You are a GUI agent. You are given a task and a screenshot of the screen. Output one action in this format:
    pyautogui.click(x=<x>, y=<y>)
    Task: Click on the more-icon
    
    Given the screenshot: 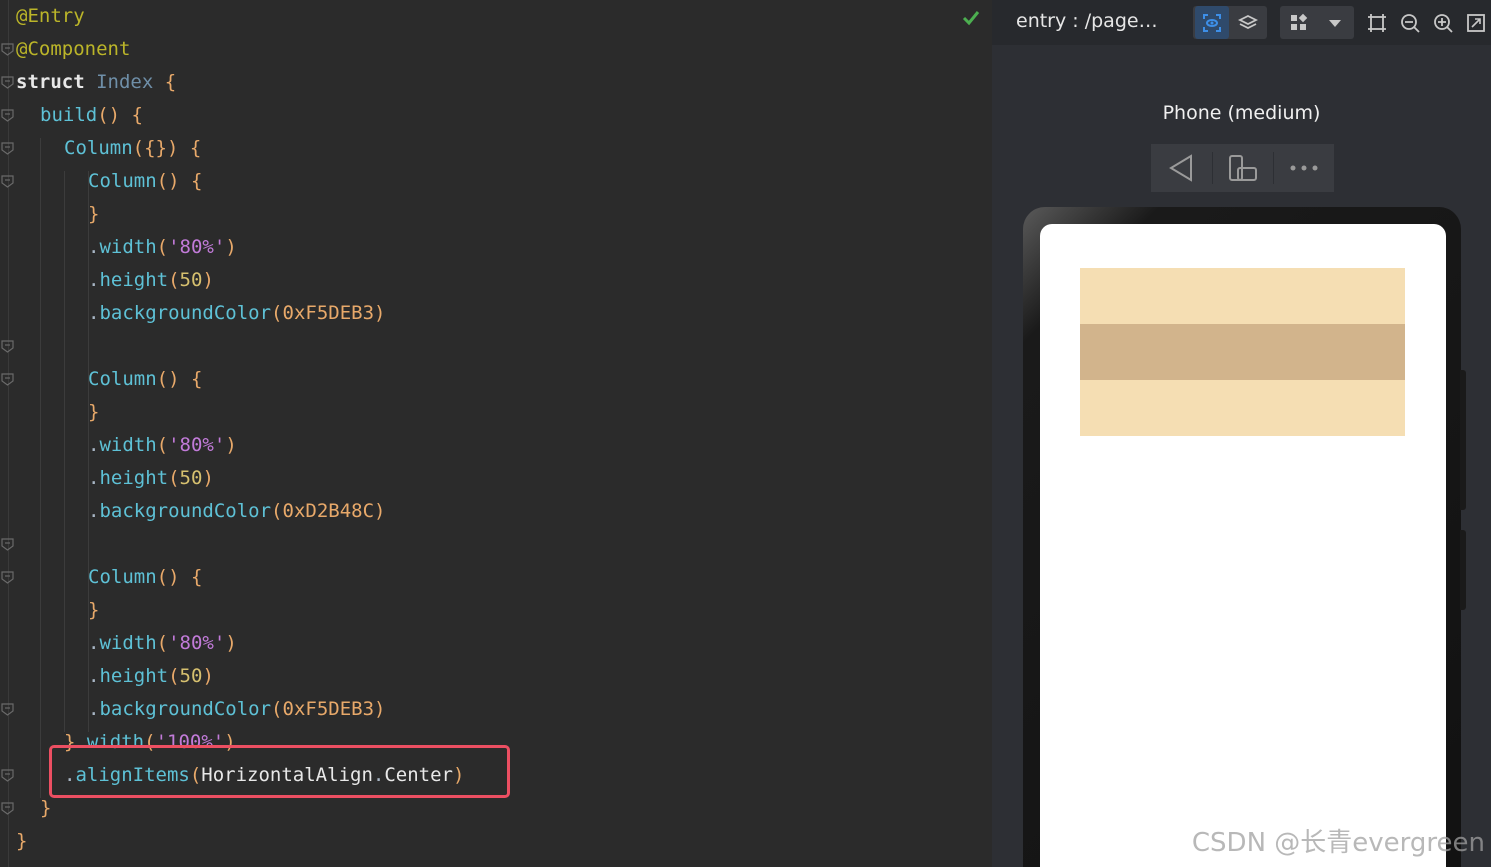 What is the action you would take?
    pyautogui.click(x=1304, y=168)
    